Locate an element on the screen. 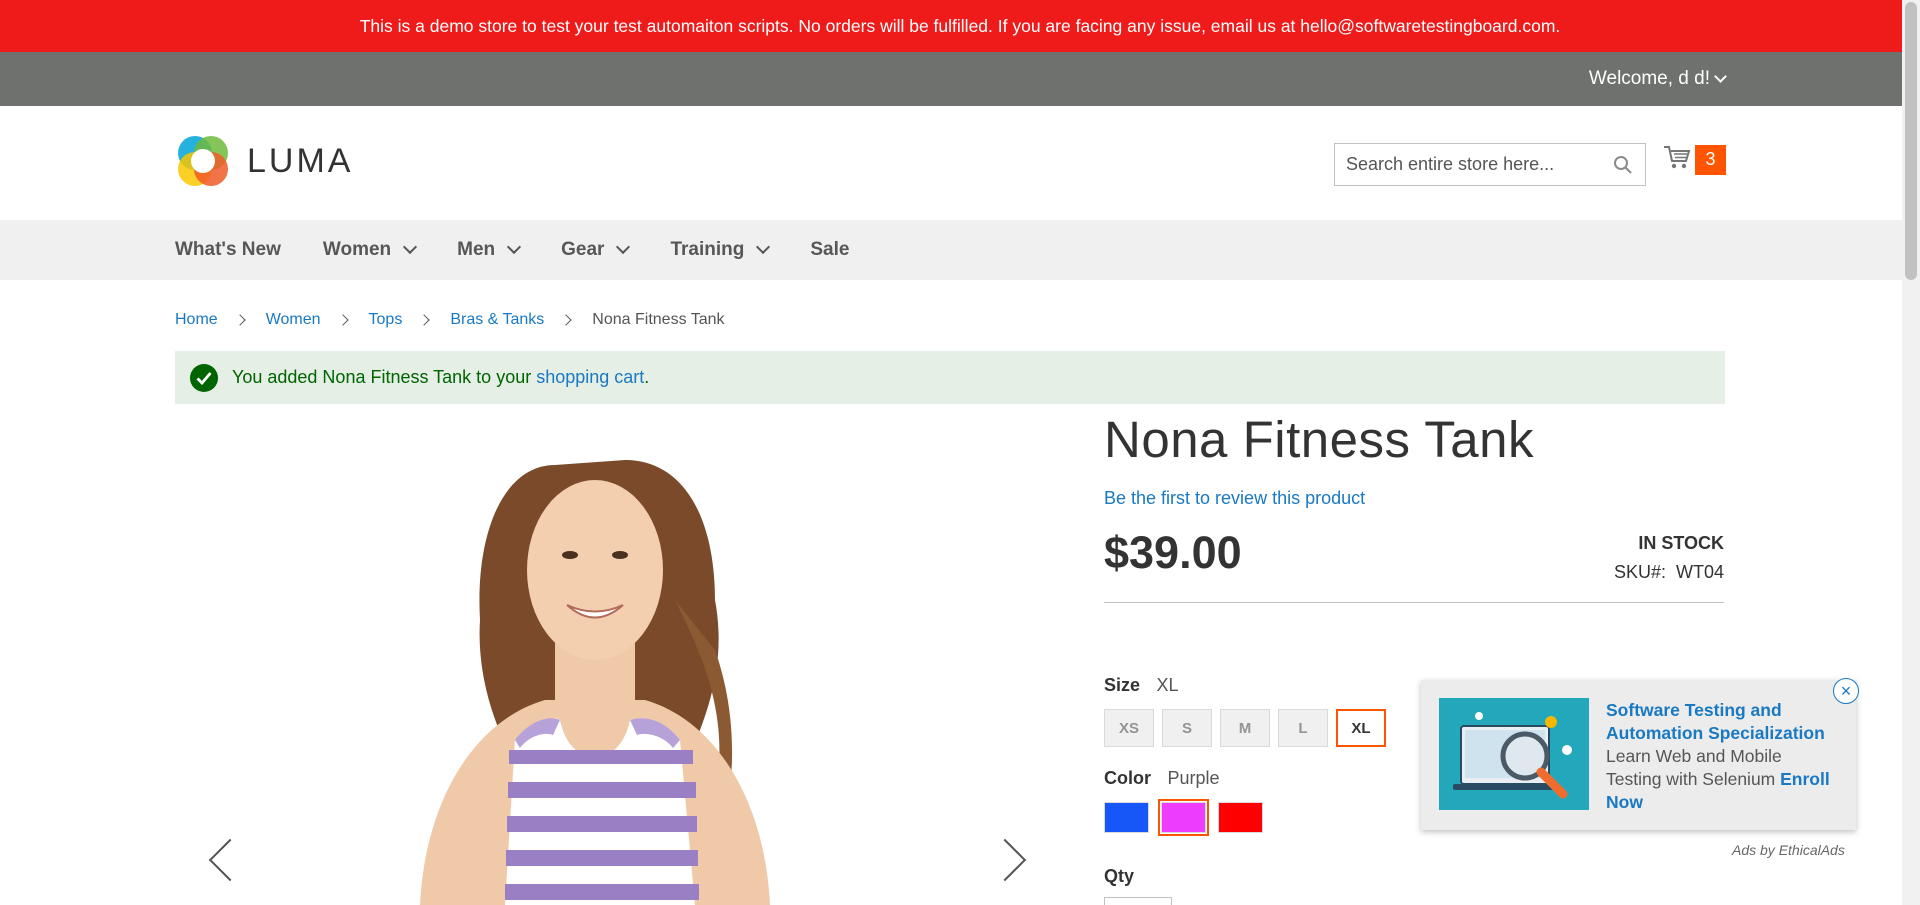 The width and height of the screenshot is (1920, 905). checkmark-icon is located at coordinates (204, 377).